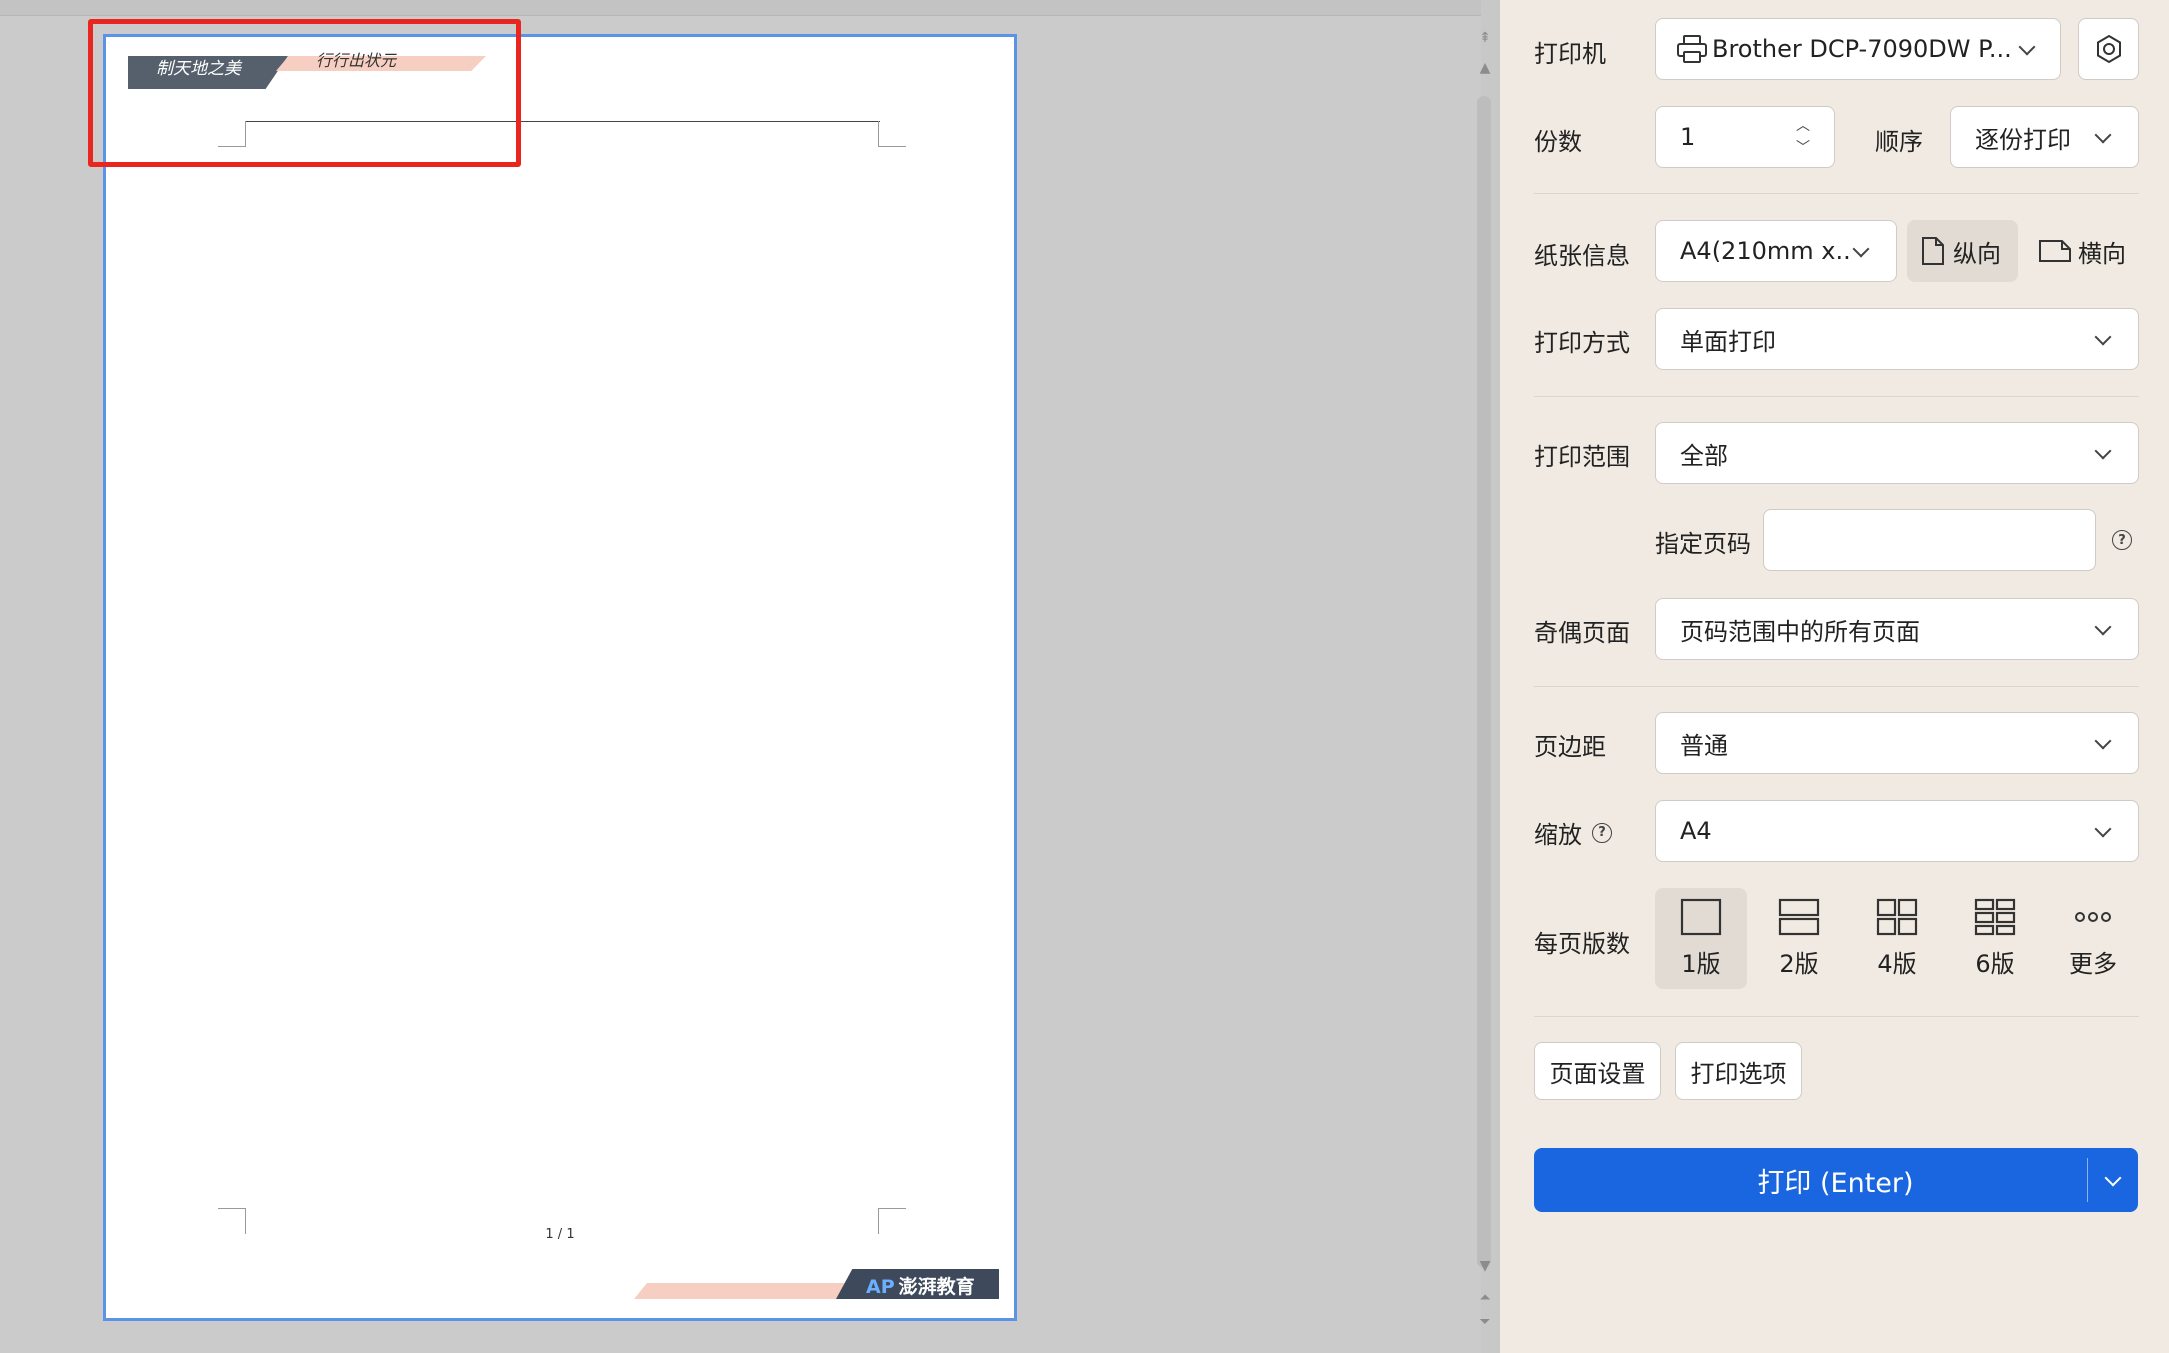  I want to click on layout-2-option: 2版, so click(1799, 938).